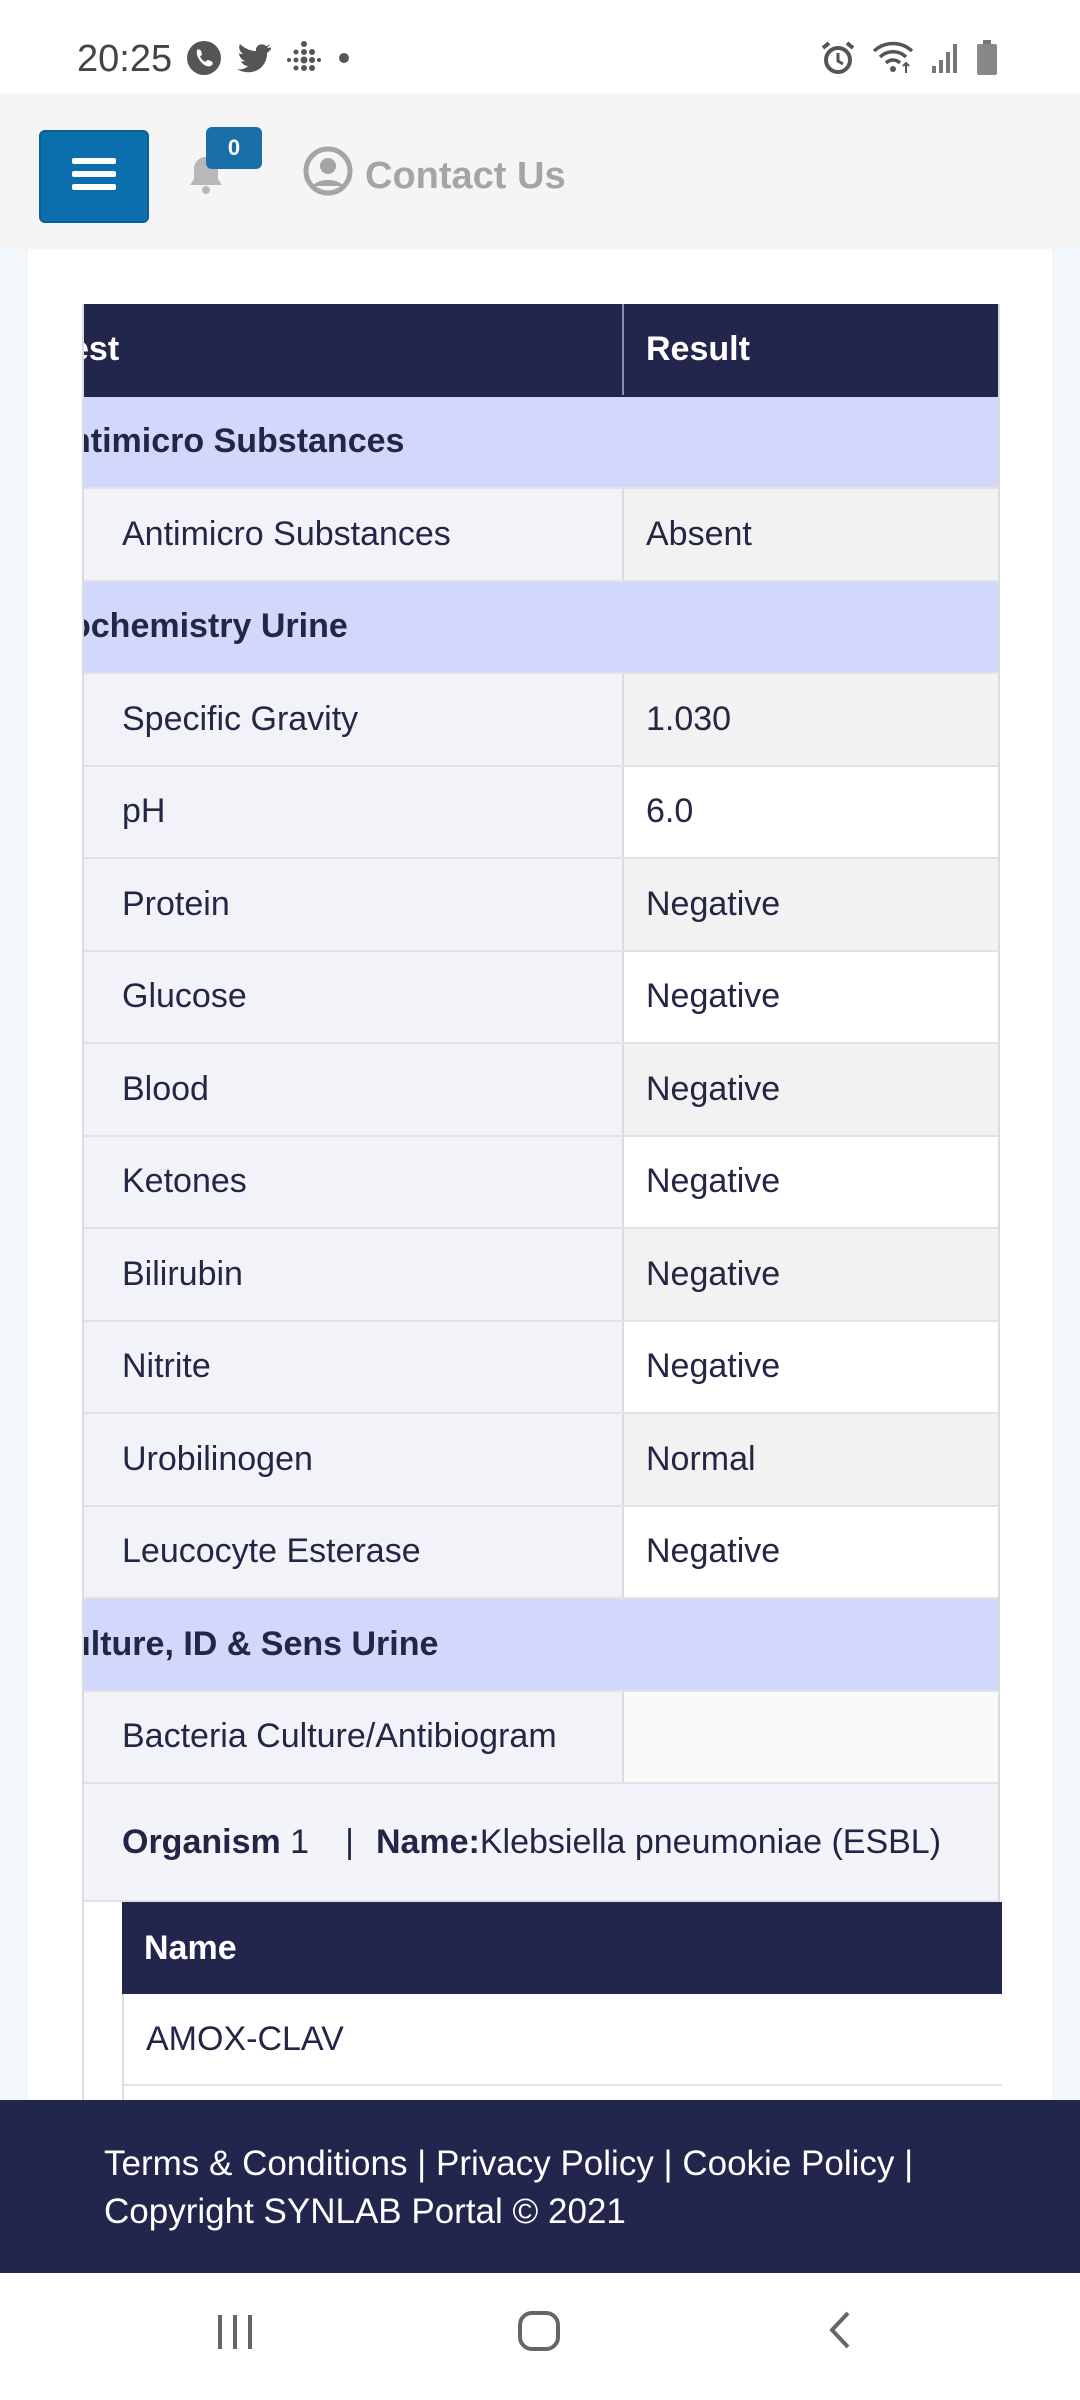 Image resolution: width=1080 pixels, height=2400 pixels. What do you see at coordinates (354, 534) in the screenshot?
I see `test-name: Antimicro Substances` at bounding box center [354, 534].